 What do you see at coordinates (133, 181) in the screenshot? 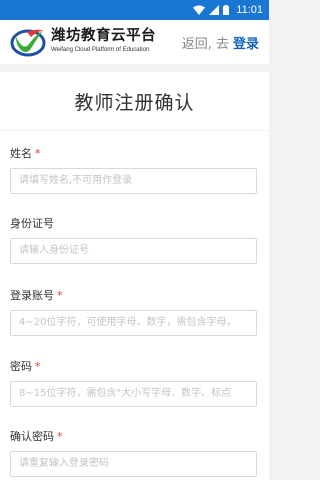
I see `name-input: 请填写姓名,不可用作登录` at bounding box center [133, 181].